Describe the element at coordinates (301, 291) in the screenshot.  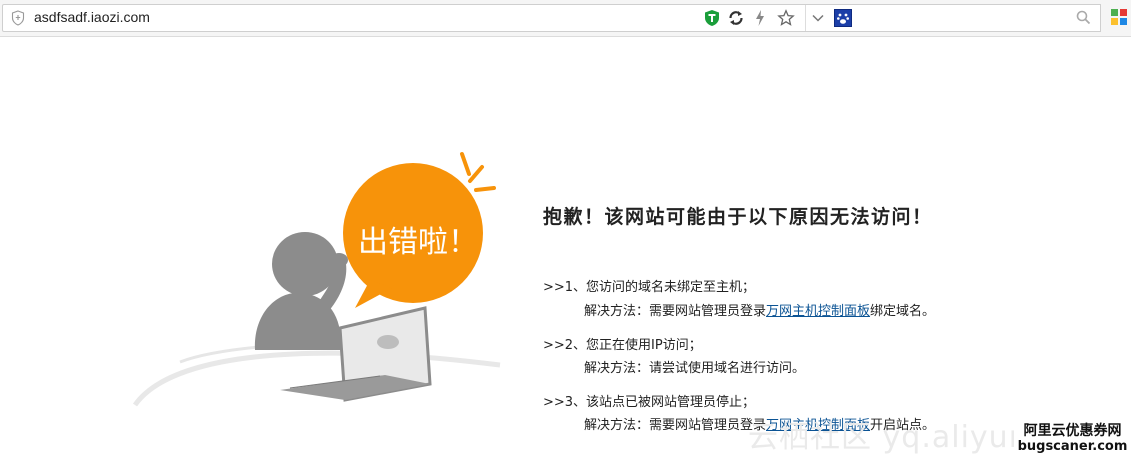
I see `person-figure` at that location.